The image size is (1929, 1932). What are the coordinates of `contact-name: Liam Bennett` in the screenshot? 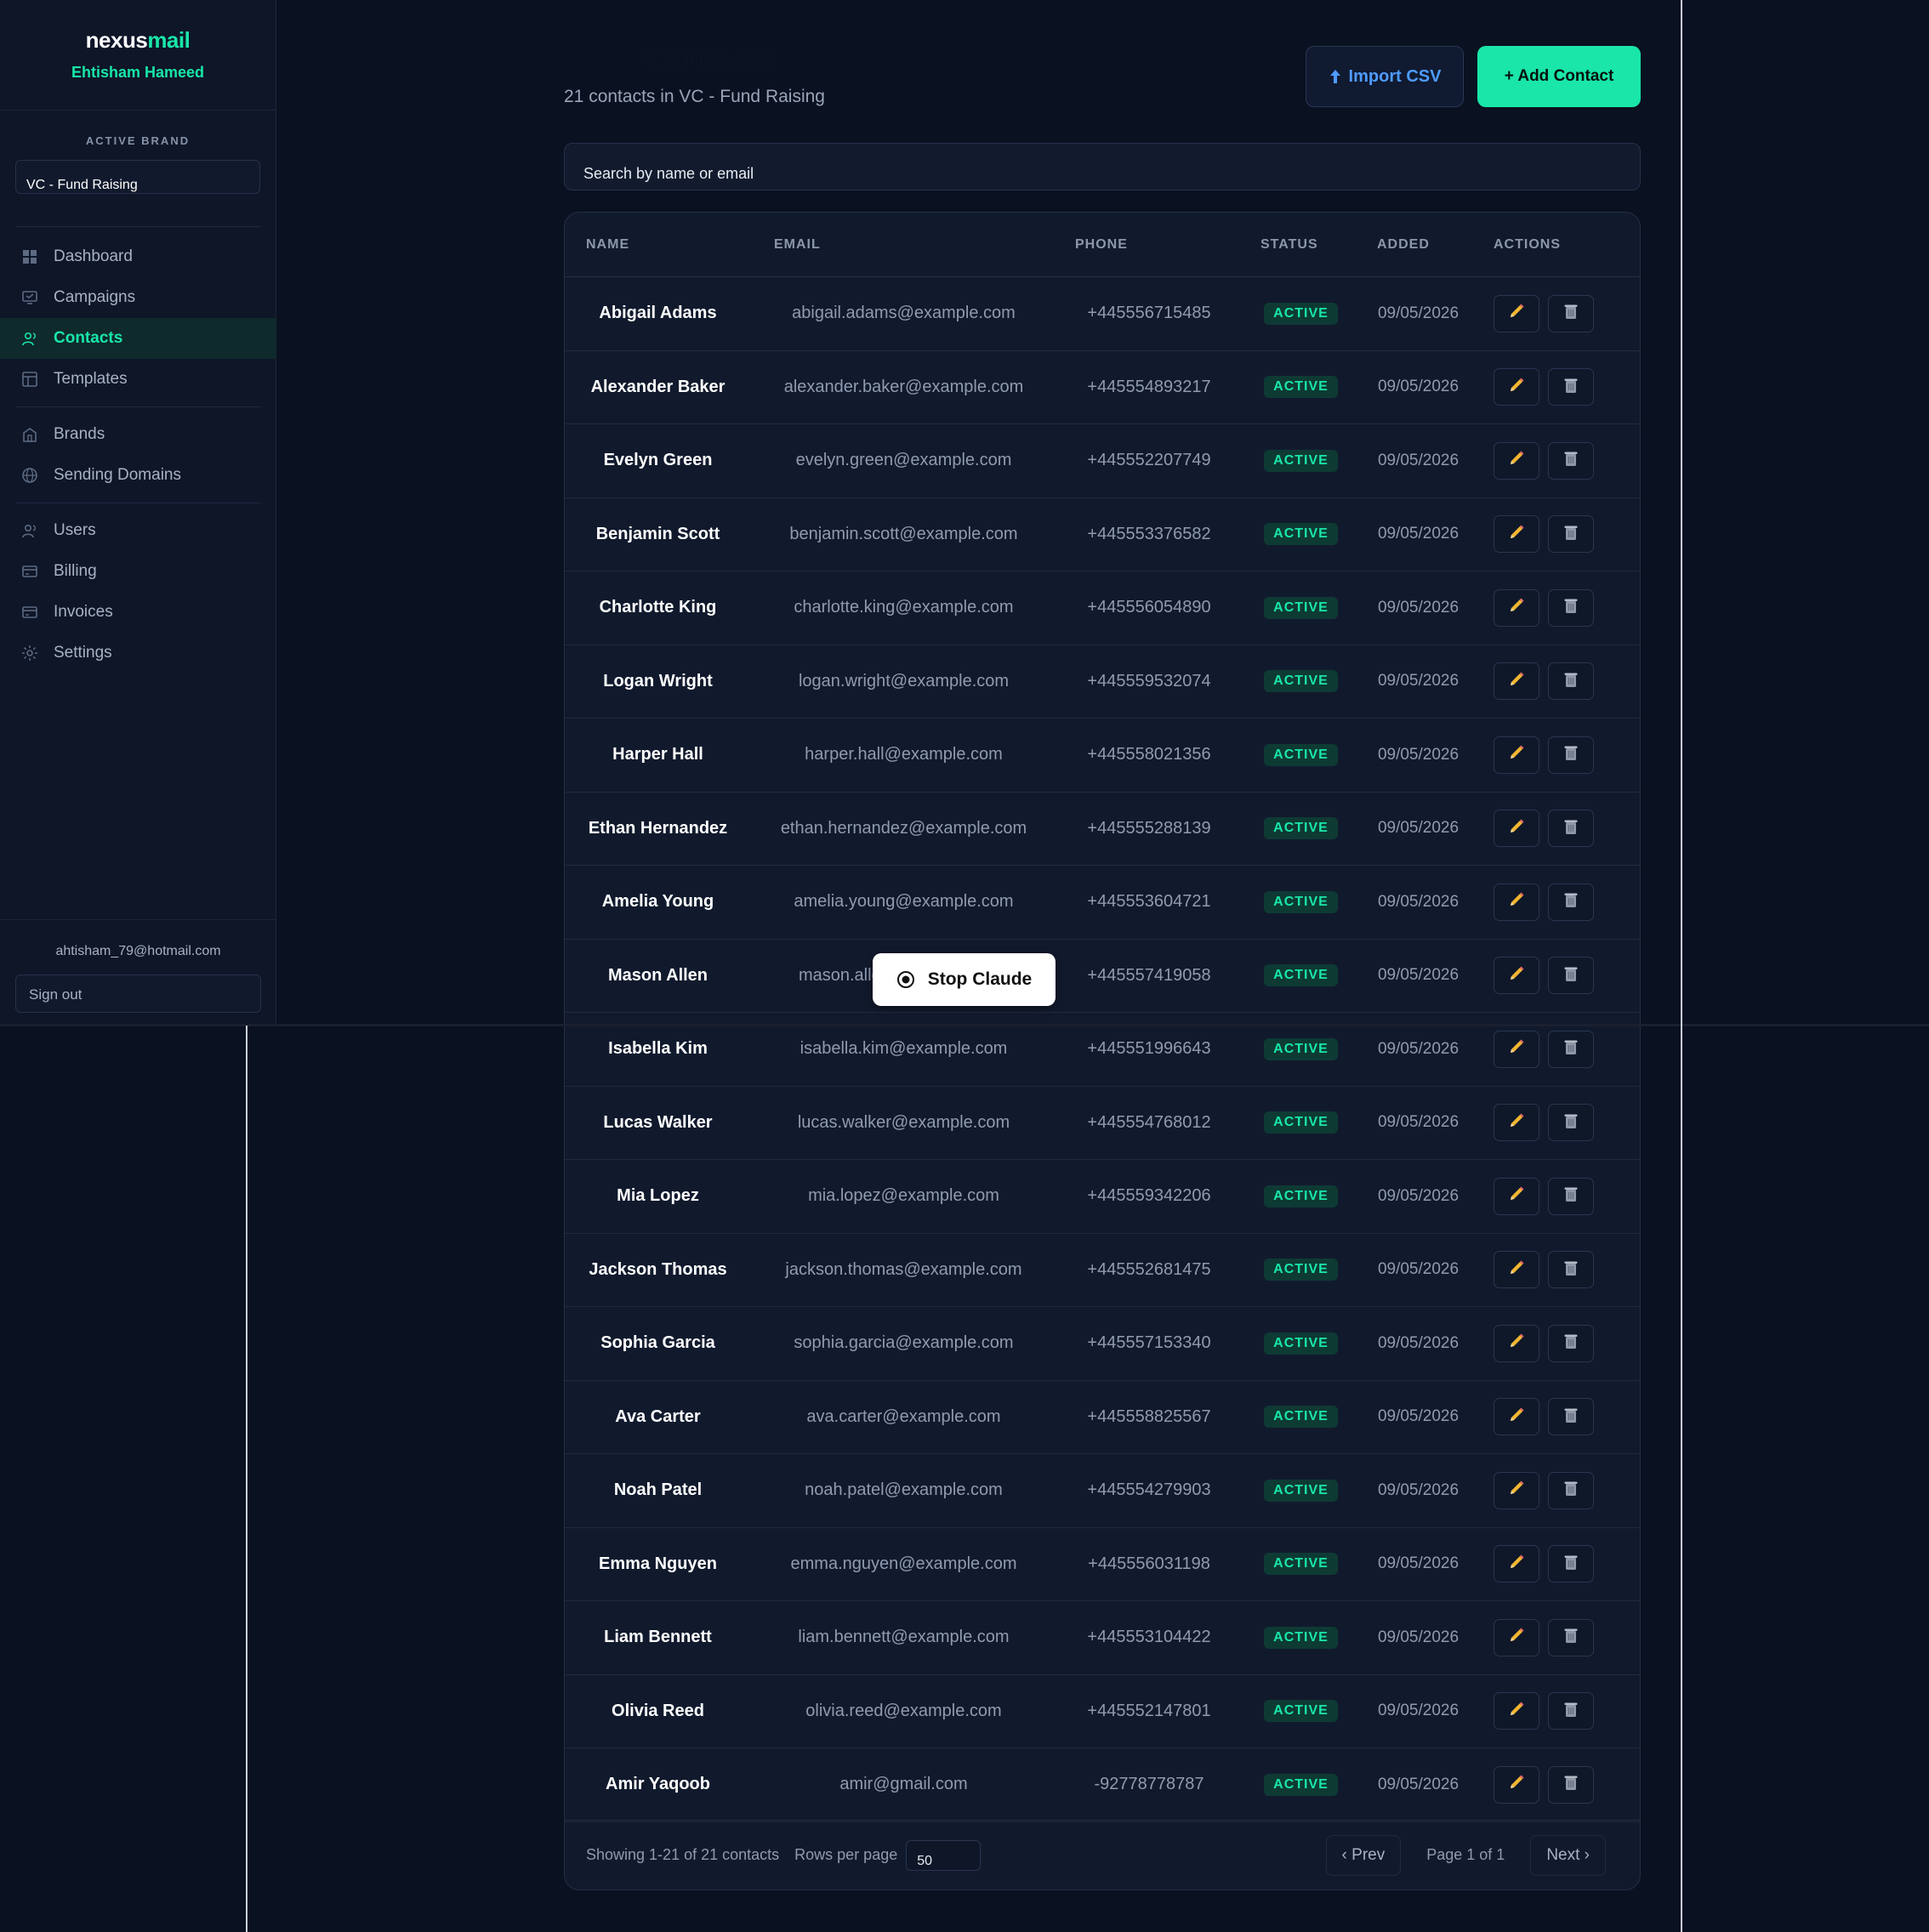 It's located at (658, 1637).